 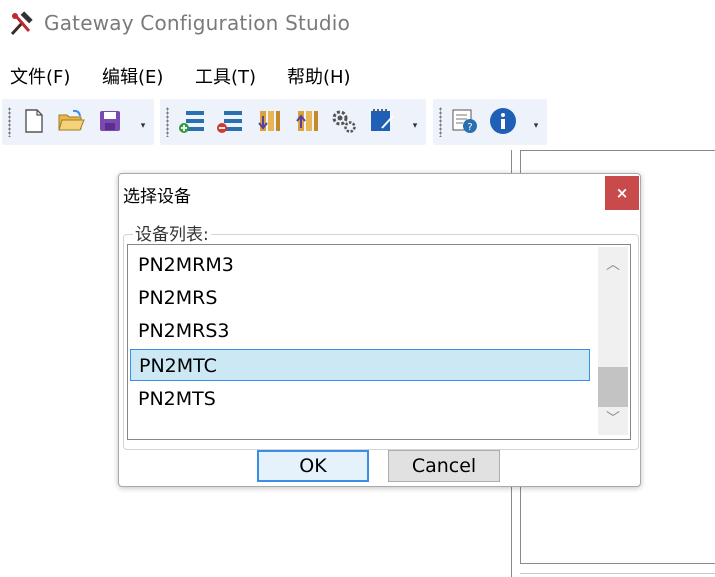 What do you see at coordinates (613, 341) in the screenshot?
I see `vertical-scrollbar: ︿ ﹀` at bounding box center [613, 341].